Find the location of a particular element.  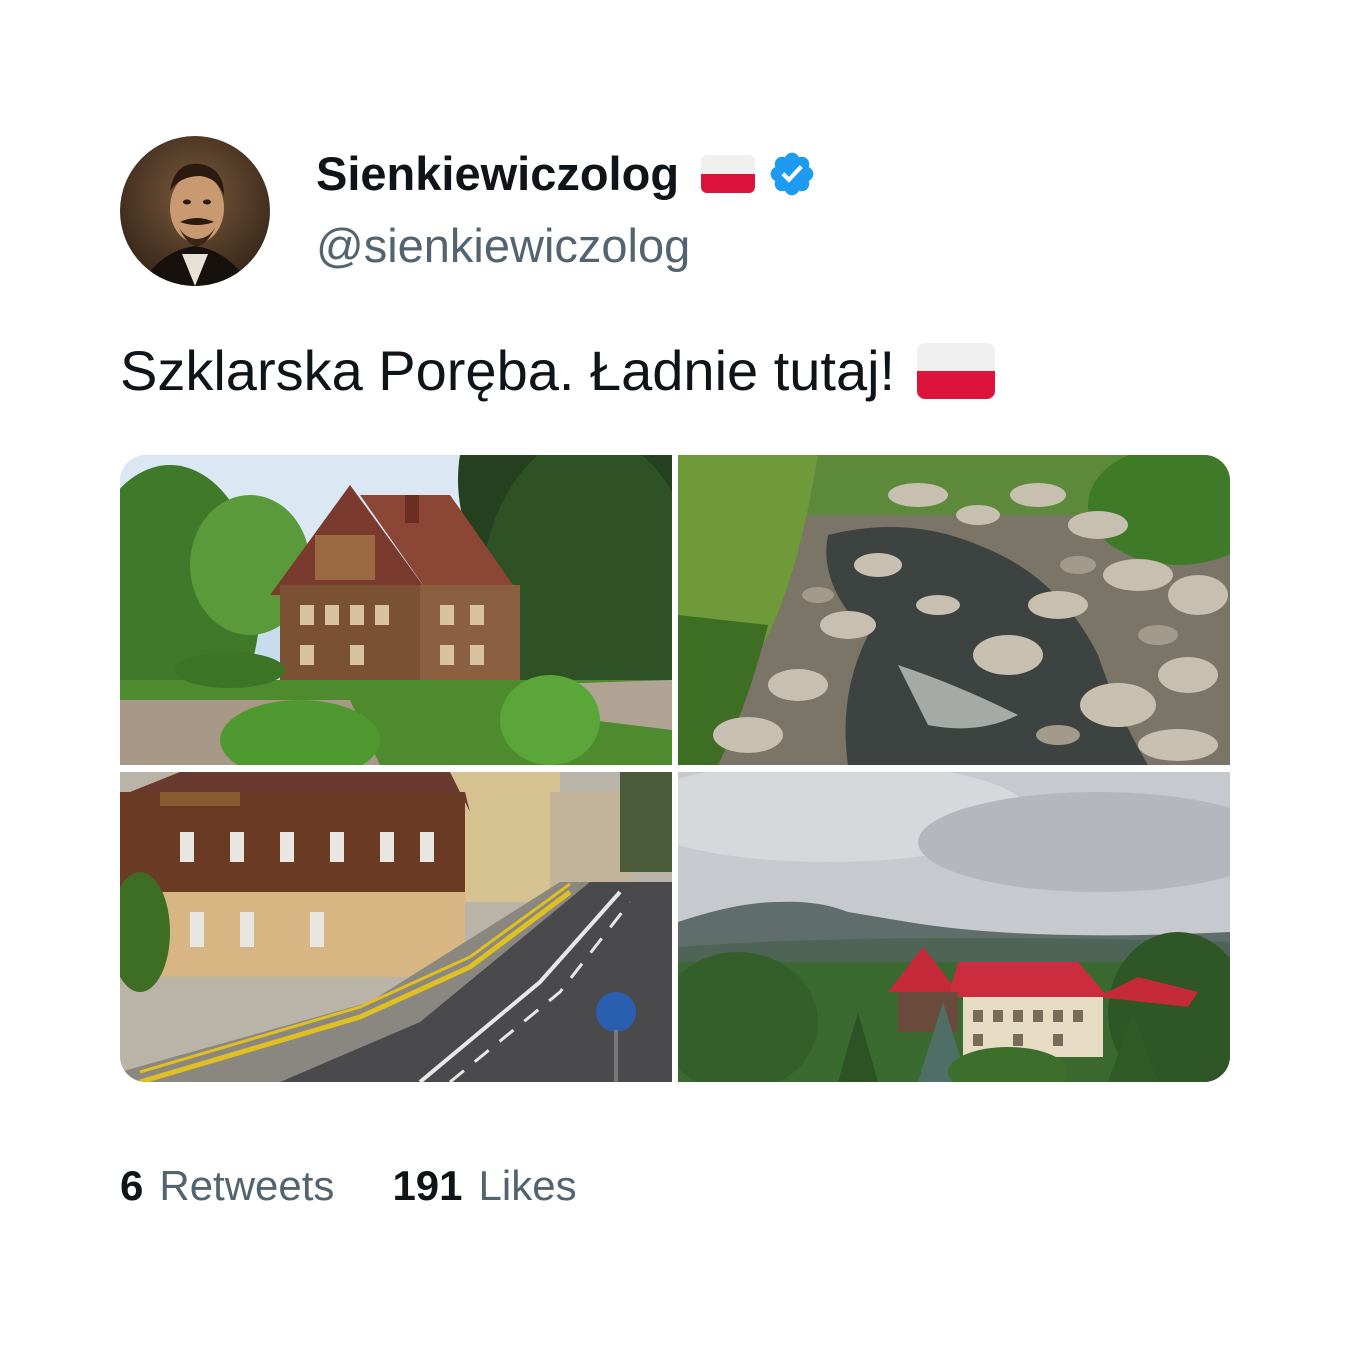

retweets-stat: 6 Retweets is located at coordinates (227, 1186).